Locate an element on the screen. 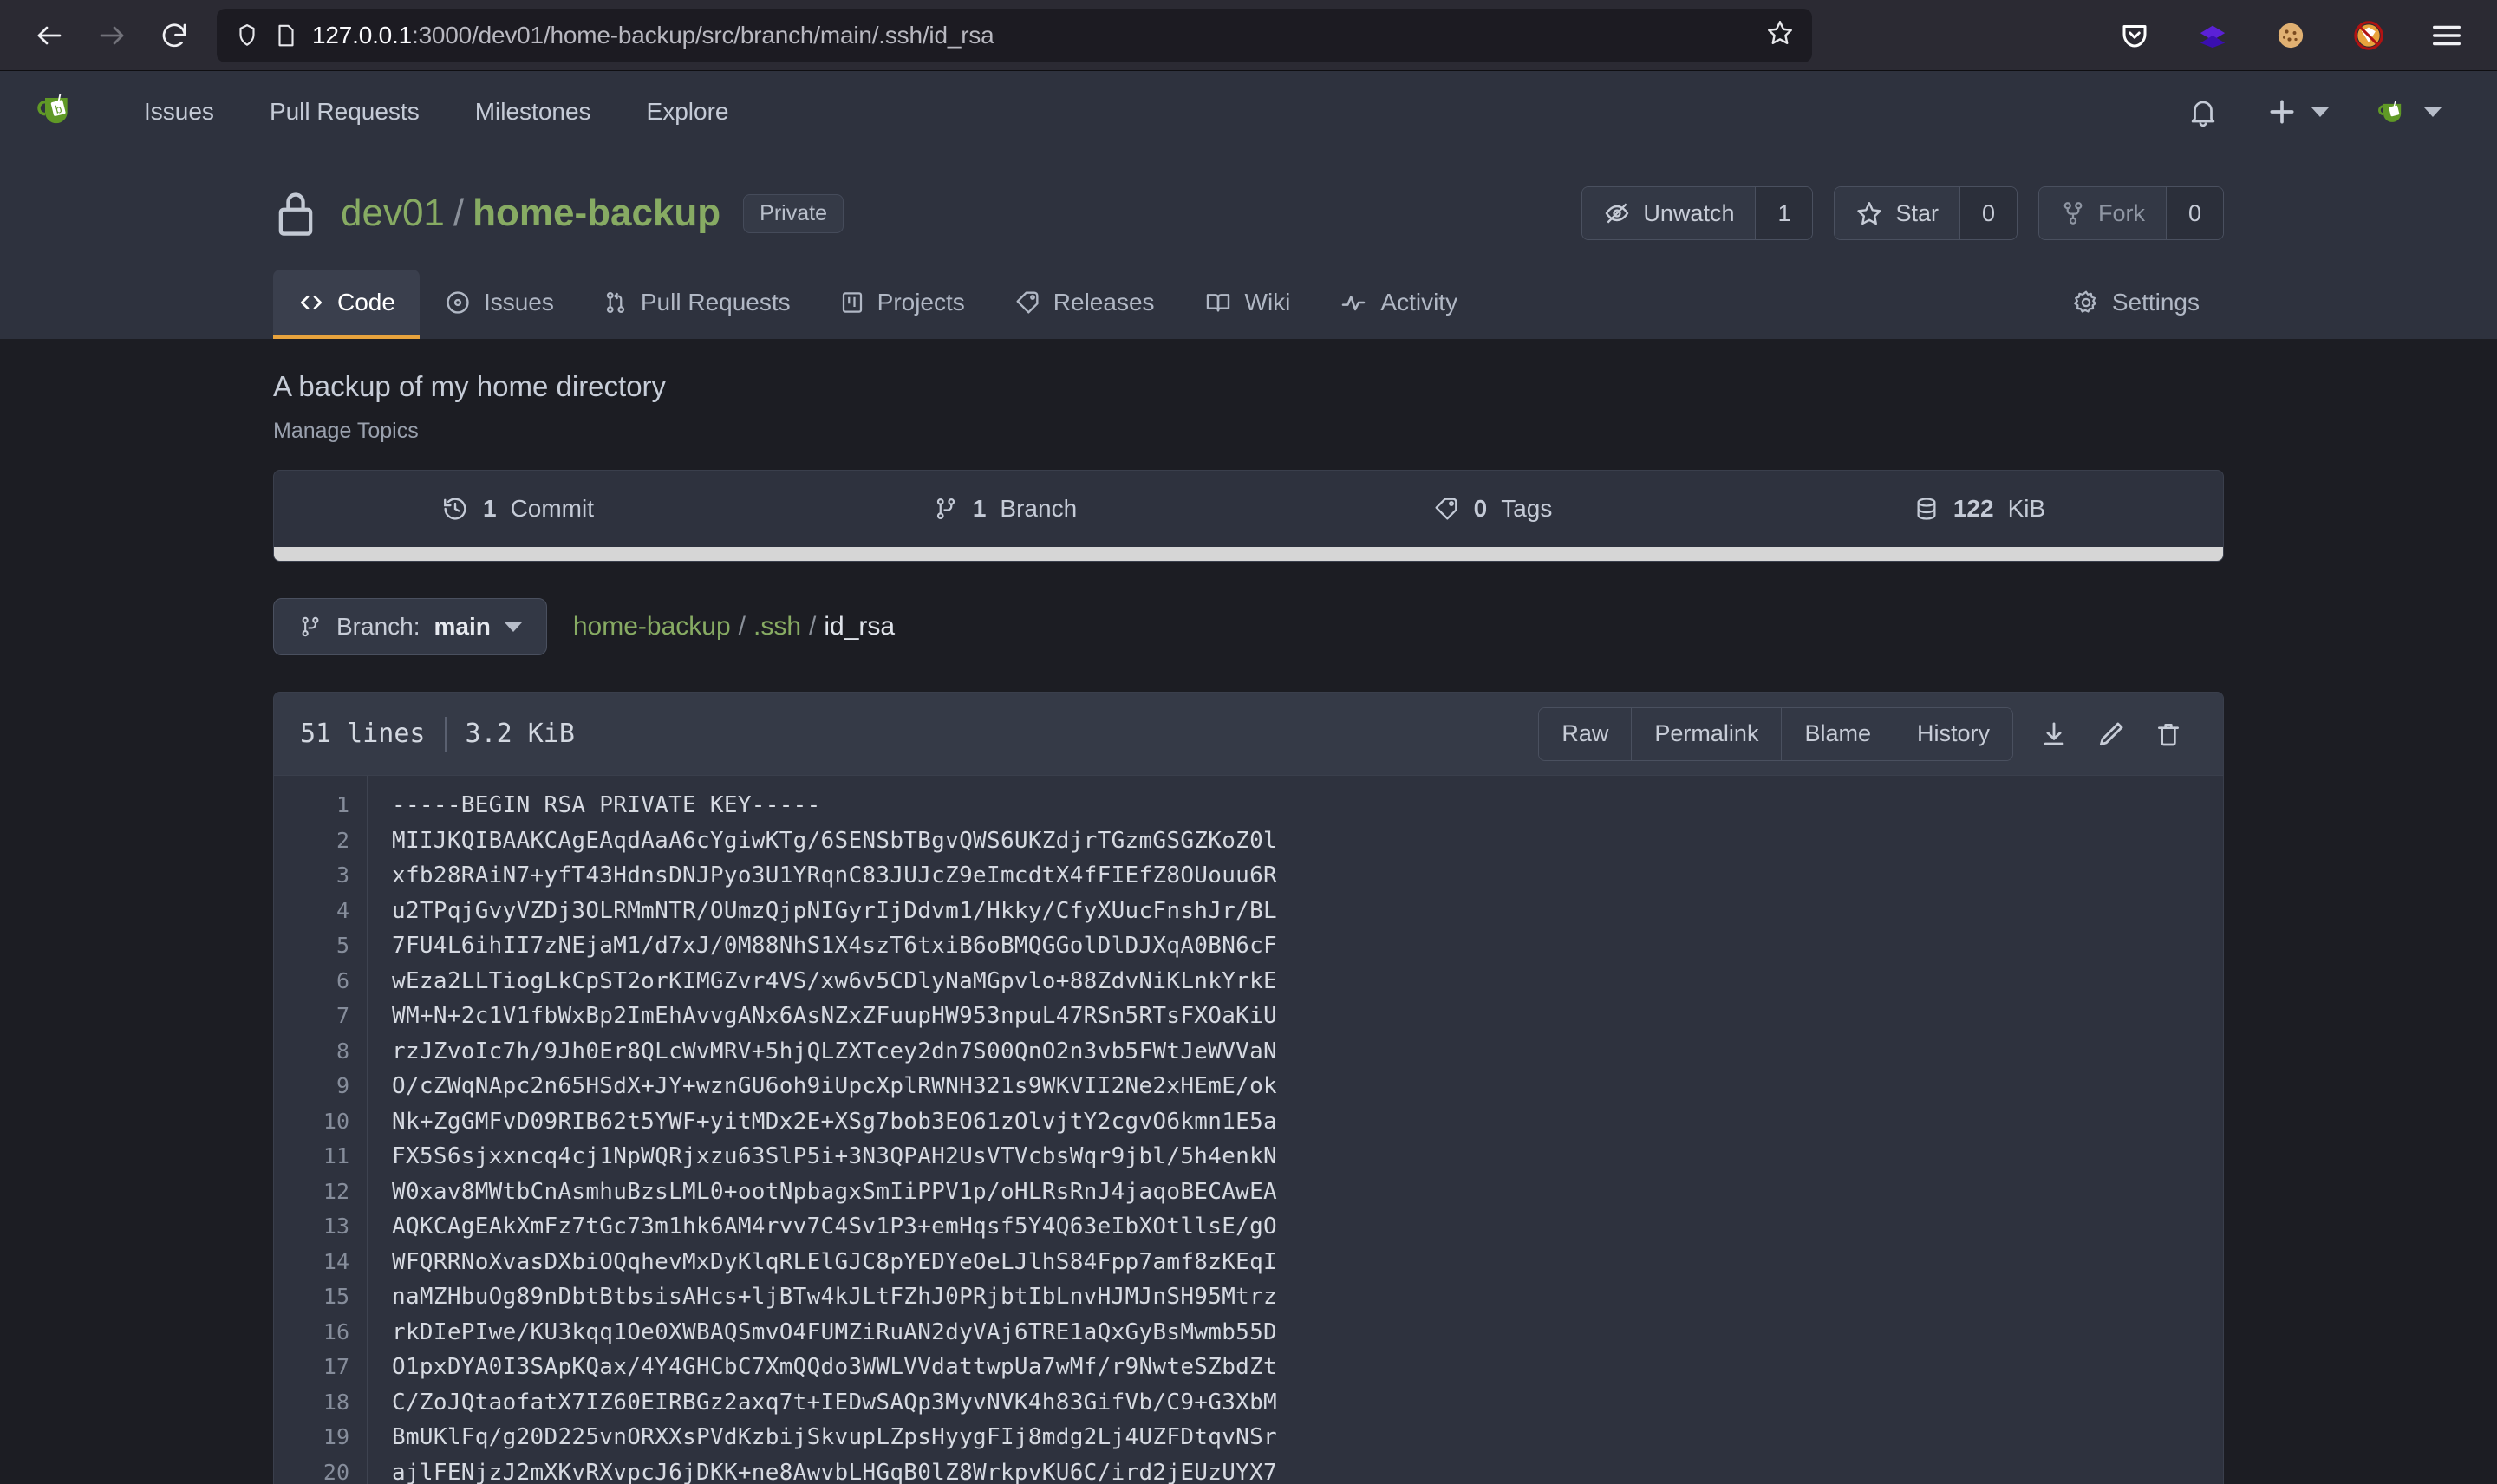 This screenshot has width=2497, height=1484. line-number: 7 is located at coordinates (320, 1016).